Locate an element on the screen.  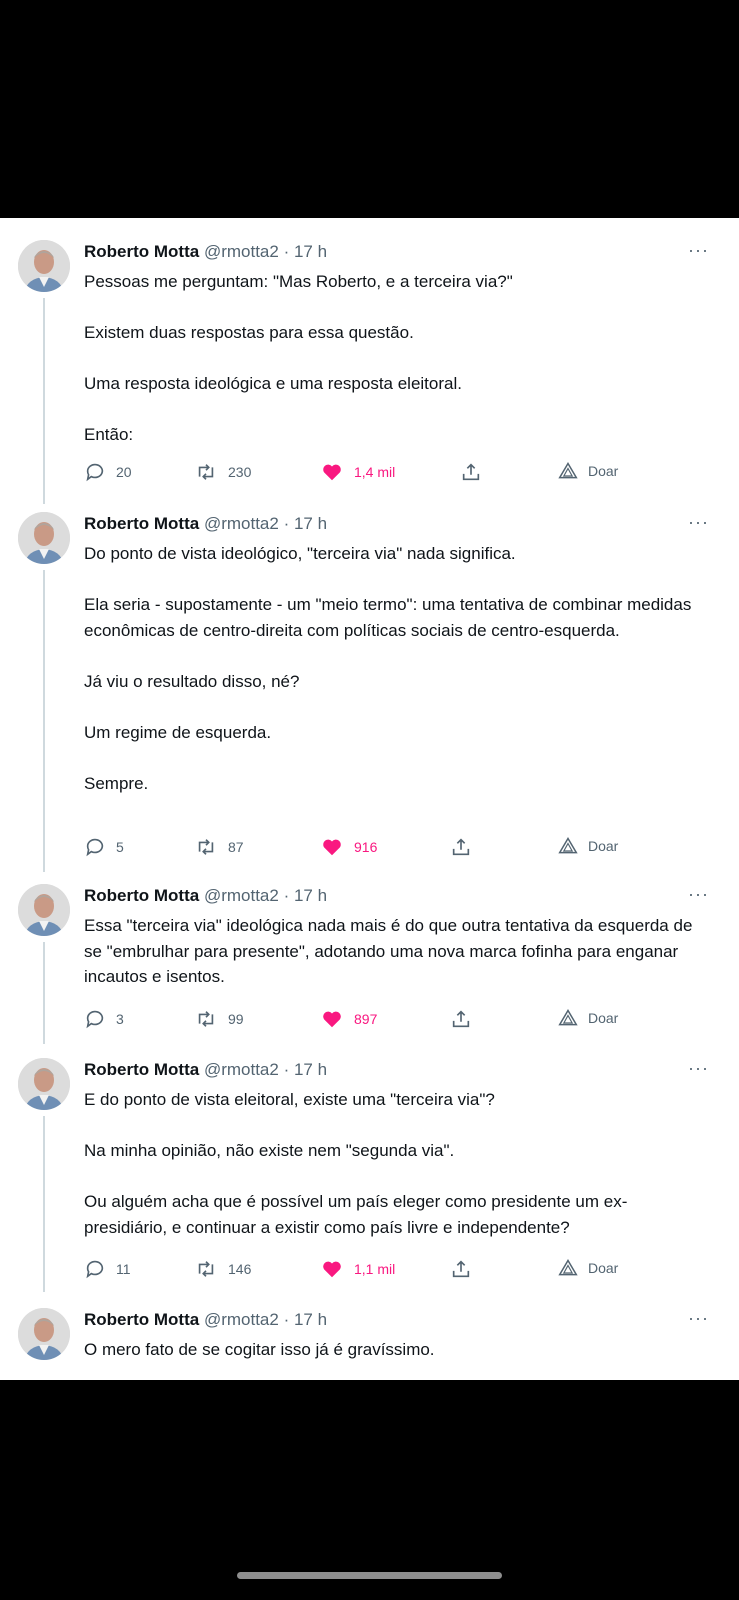
like-count: 897 is located at coordinates (366, 1019).